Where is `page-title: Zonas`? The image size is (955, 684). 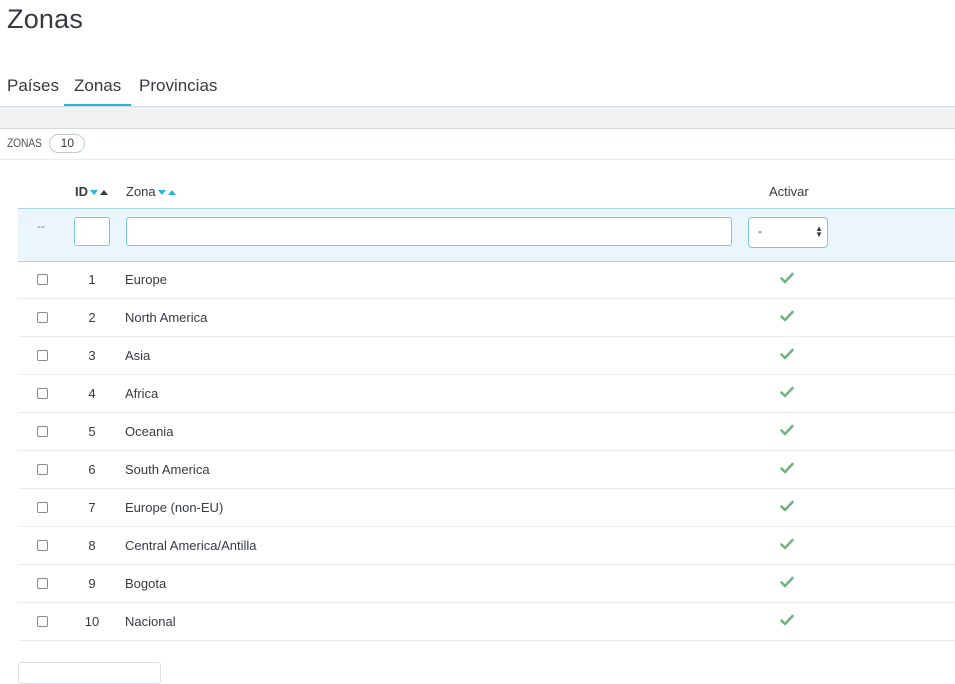
page-title: Zonas is located at coordinates (45, 19).